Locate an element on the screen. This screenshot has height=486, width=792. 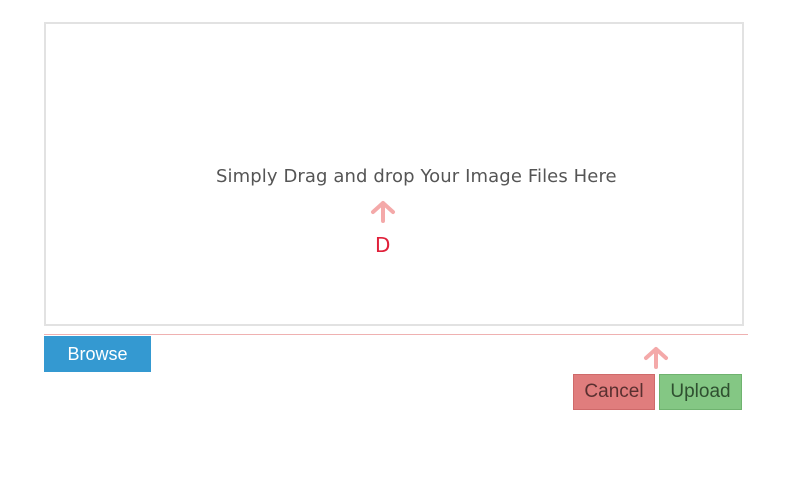
upload-button: Upload is located at coordinates (700, 392).